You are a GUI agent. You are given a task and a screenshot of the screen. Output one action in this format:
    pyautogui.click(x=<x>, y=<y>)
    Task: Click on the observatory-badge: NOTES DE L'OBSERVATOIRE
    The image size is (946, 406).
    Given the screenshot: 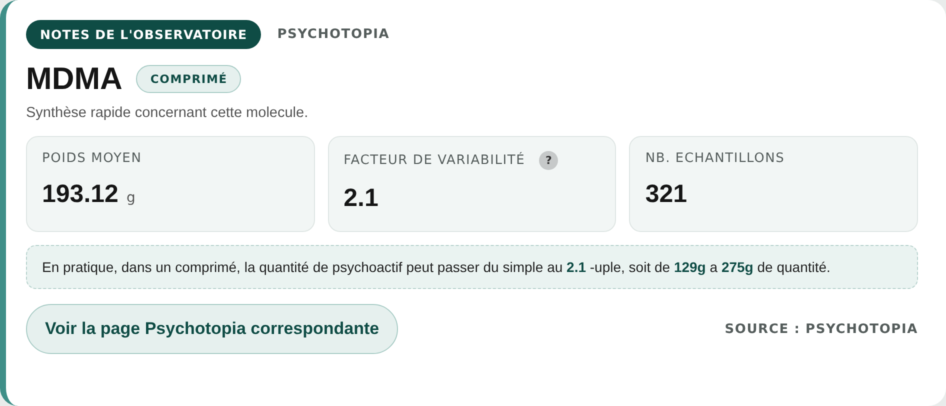 What is the action you would take?
    pyautogui.click(x=144, y=34)
    